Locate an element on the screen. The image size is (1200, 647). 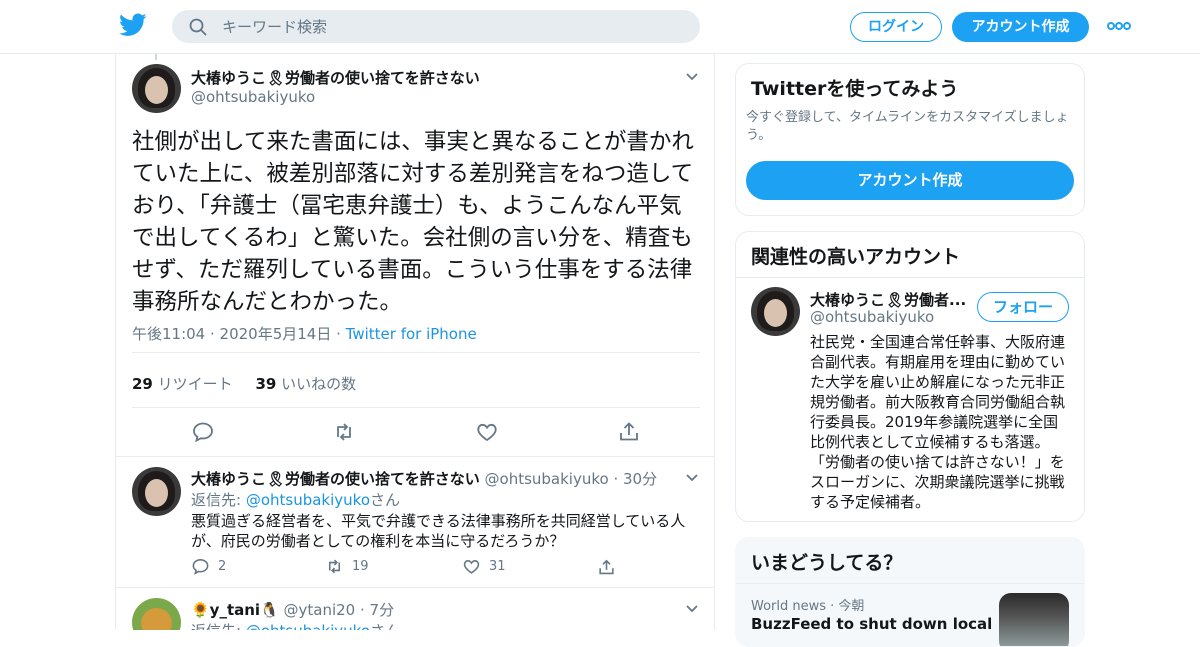
tweet-stats: 29 リツイート 39 いいねの数 is located at coordinates (244, 383).